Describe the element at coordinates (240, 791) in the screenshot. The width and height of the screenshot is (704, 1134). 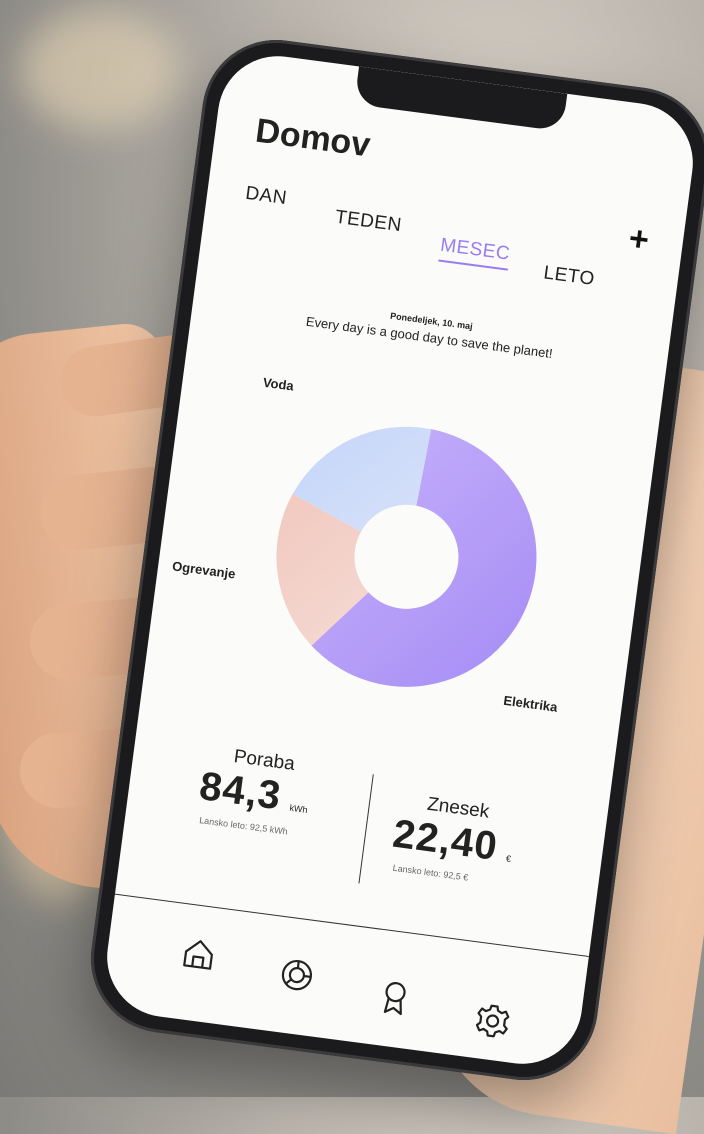
I see `poraba-value: 84,3` at that location.